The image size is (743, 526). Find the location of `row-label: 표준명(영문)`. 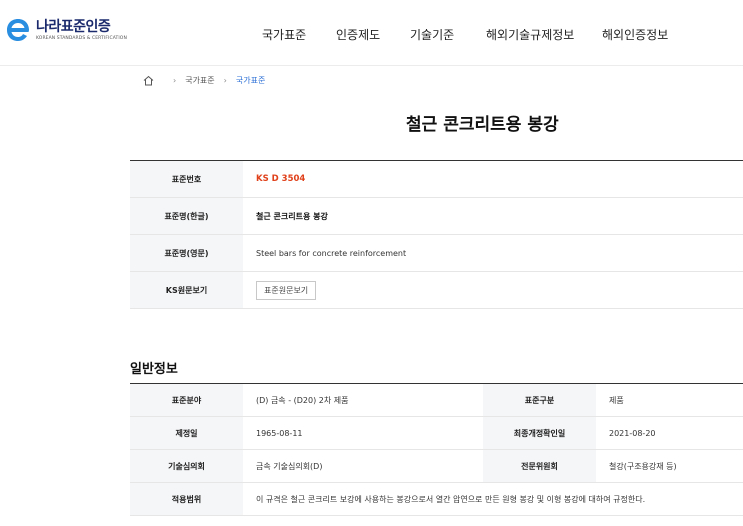

row-label: 표준명(영문) is located at coordinates (186, 253).